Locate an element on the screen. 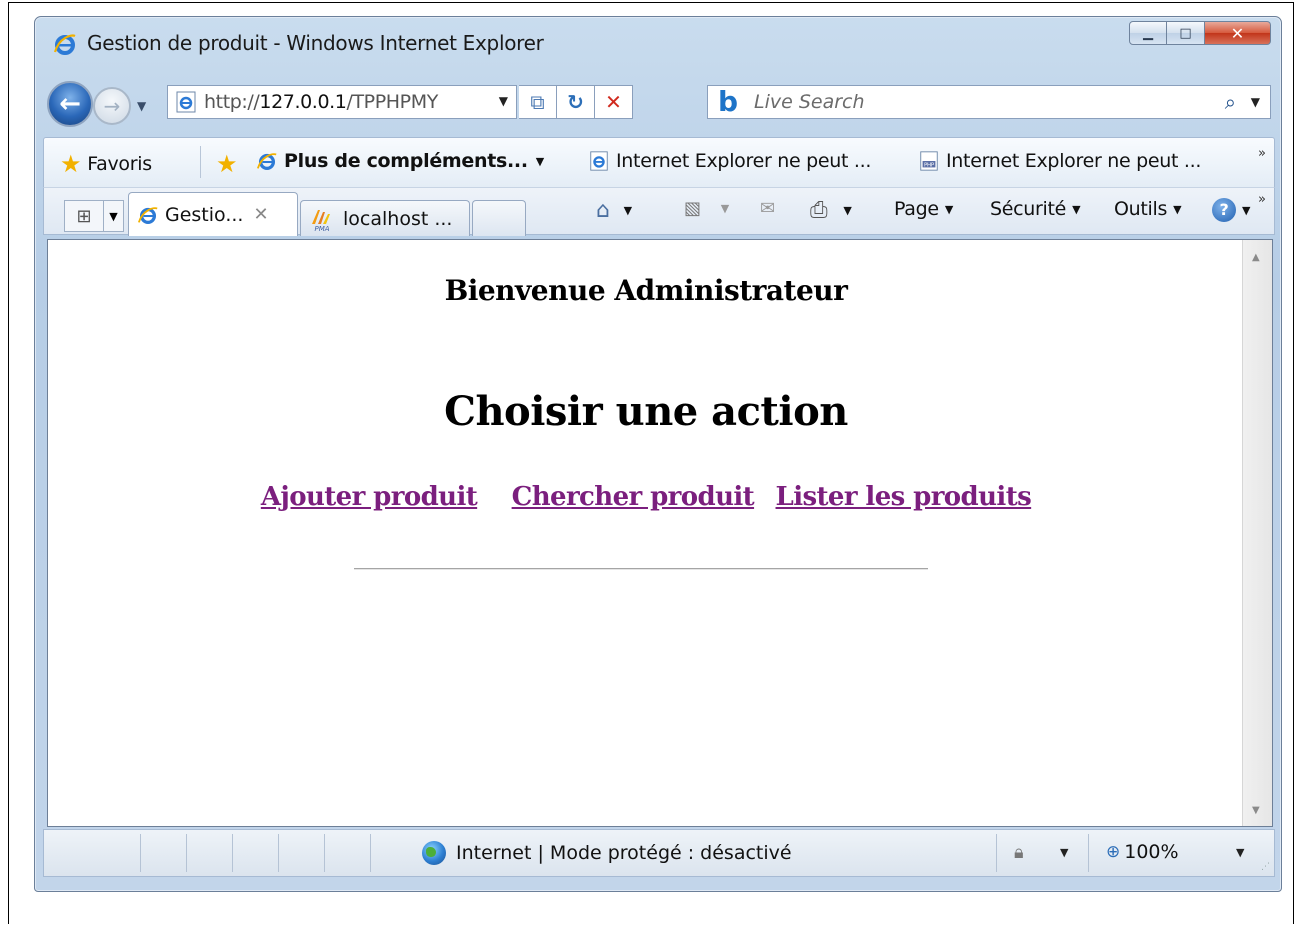  back-button: ← is located at coordinates (70, 104).